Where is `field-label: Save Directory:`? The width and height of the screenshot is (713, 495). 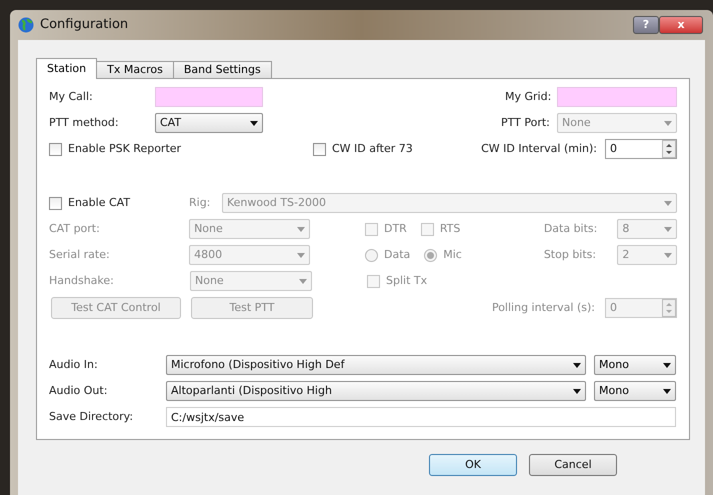
field-label: Save Directory: is located at coordinates (91, 416).